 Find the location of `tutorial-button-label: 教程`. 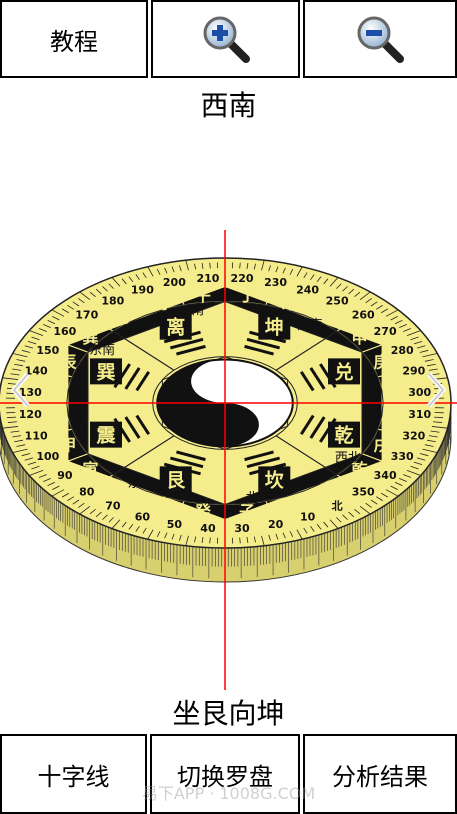

tutorial-button-label: 教程 is located at coordinates (74, 41).